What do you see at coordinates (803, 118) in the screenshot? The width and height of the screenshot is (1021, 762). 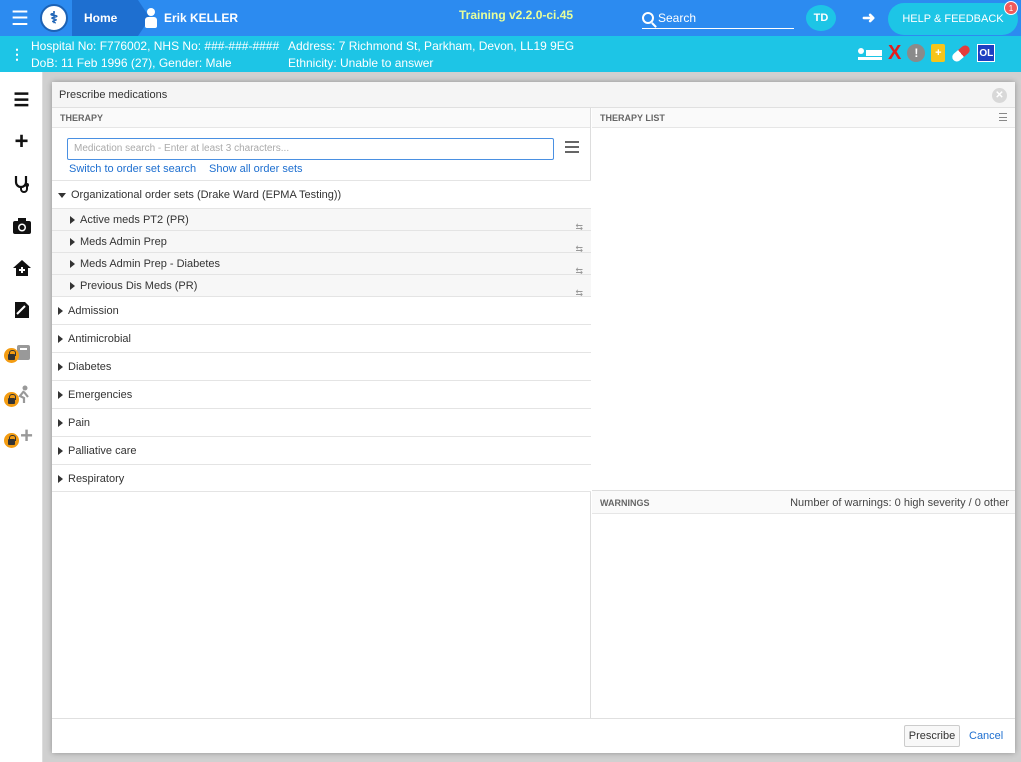 I see `therapy-list-header: THERAPY LIST` at bounding box center [803, 118].